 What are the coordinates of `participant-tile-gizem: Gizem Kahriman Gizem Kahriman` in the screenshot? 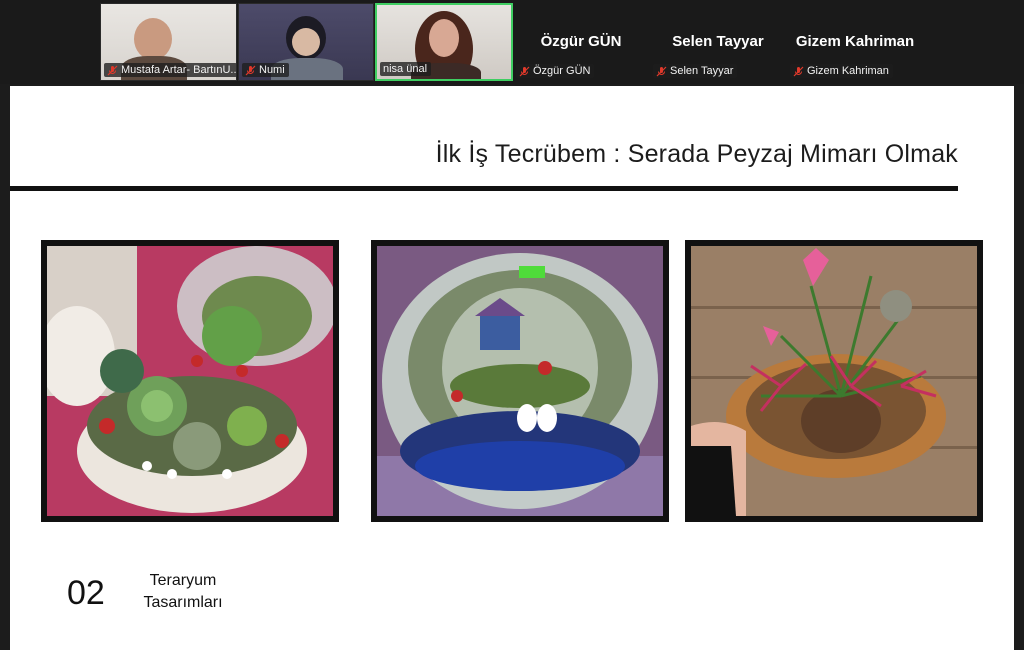 It's located at (855, 42).